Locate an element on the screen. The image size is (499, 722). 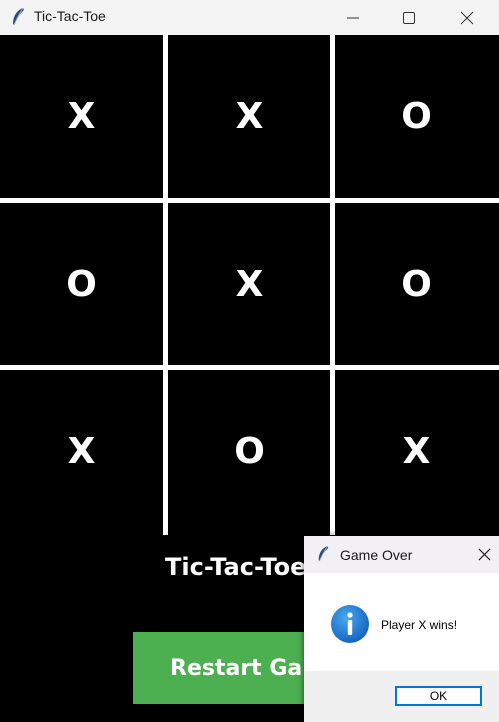
board-cell-8: O is located at coordinates (249, 451).